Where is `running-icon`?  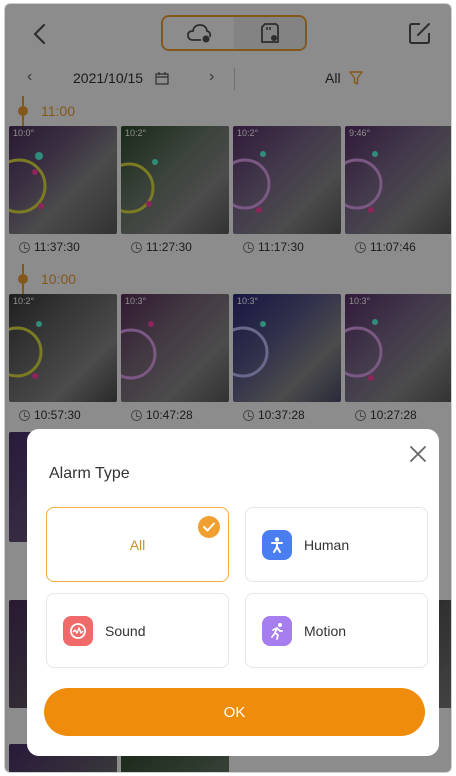 running-icon is located at coordinates (277, 630).